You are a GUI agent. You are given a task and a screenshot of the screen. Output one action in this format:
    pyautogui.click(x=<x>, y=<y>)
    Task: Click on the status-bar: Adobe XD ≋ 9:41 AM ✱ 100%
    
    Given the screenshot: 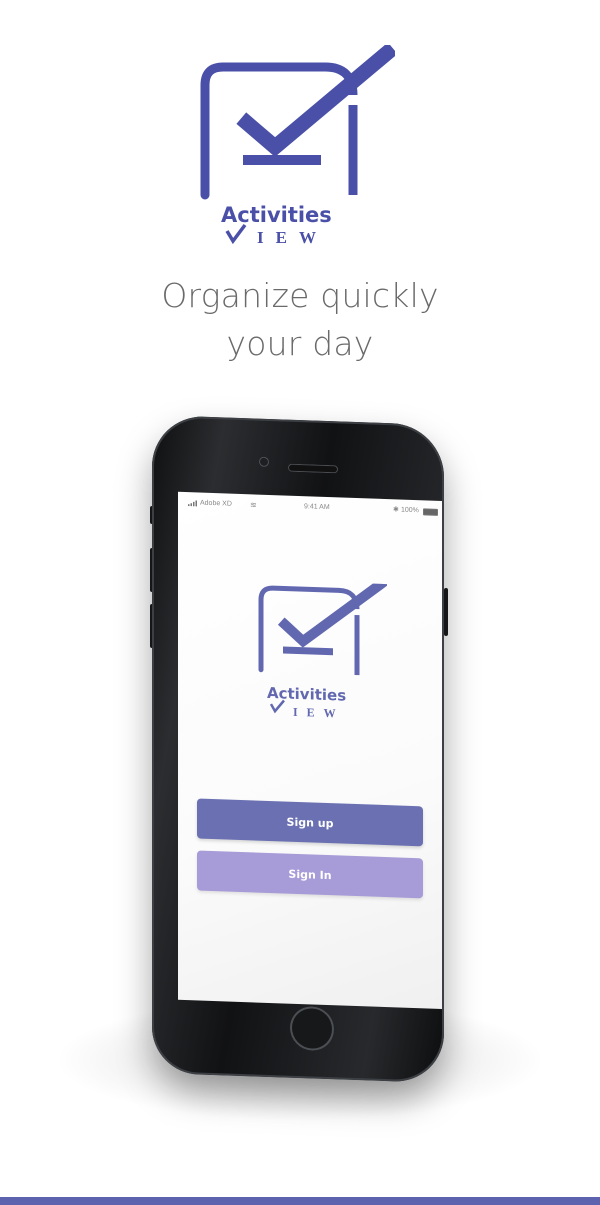 What is the action you would take?
    pyautogui.click(x=310, y=506)
    